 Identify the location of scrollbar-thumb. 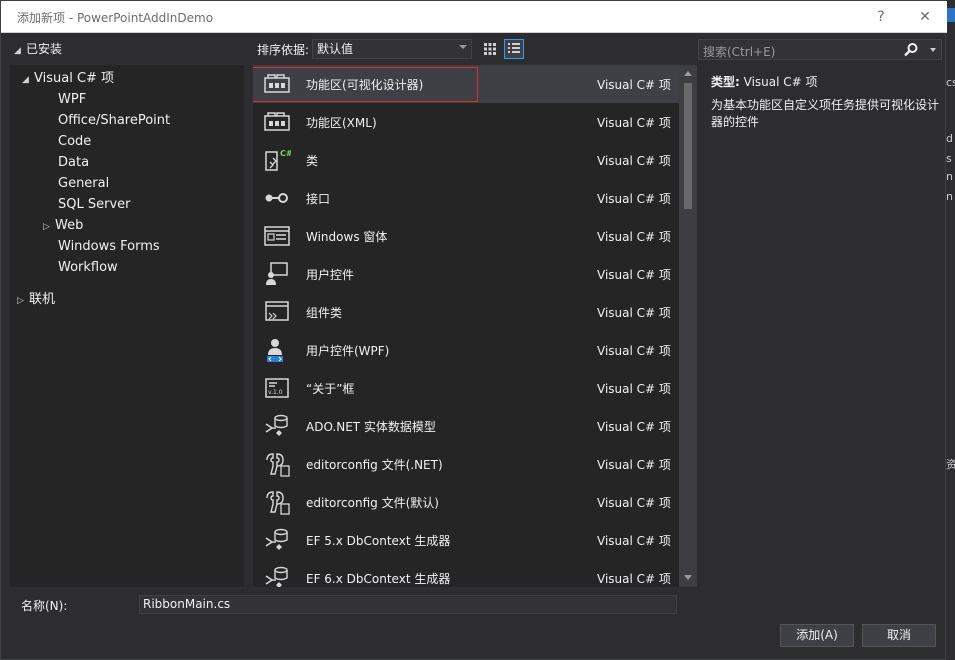
(688, 146).